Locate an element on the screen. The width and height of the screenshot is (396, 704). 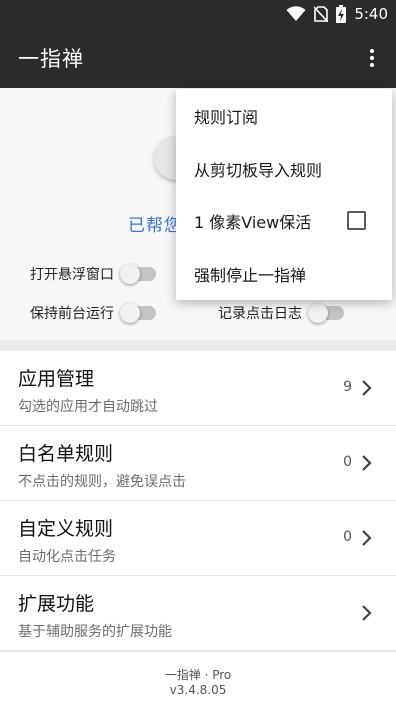
menu-item-label: 规则订阅 is located at coordinates (226, 118).